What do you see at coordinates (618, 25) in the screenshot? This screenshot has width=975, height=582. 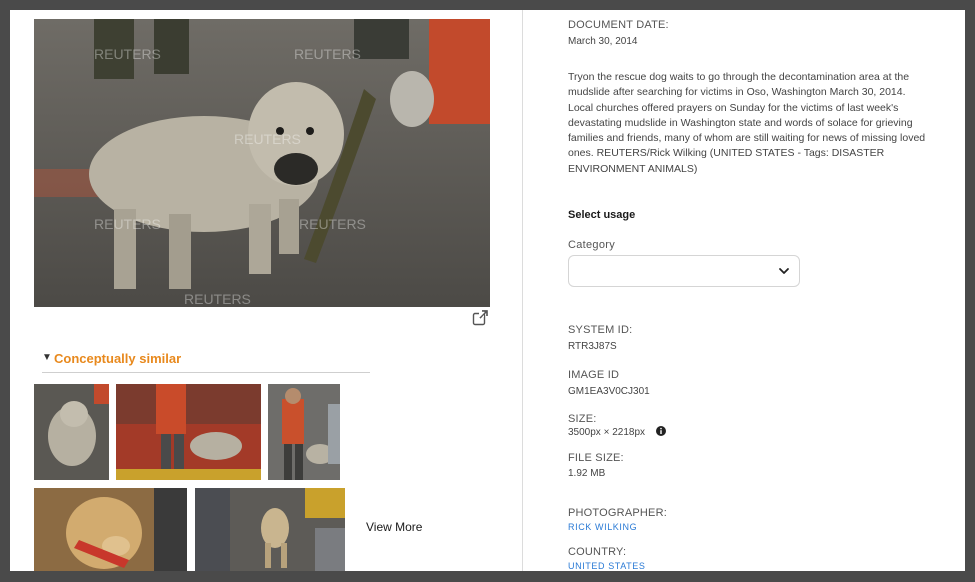 I see `document-date-label: DOCUMENT DATE:` at bounding box center [618, 25].